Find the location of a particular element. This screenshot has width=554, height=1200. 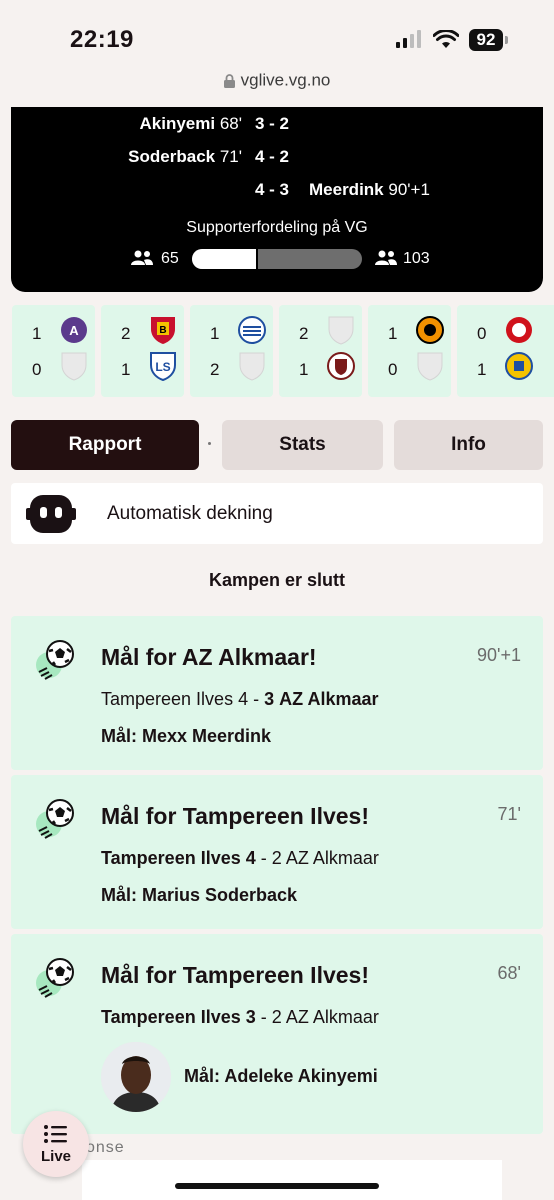

brondby-crest-icon is located at coordinates (519, 366).